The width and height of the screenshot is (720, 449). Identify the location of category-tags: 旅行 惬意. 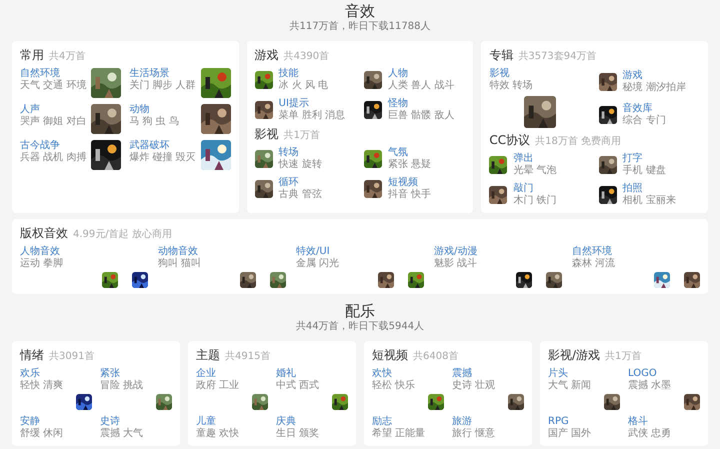
(474, 434).